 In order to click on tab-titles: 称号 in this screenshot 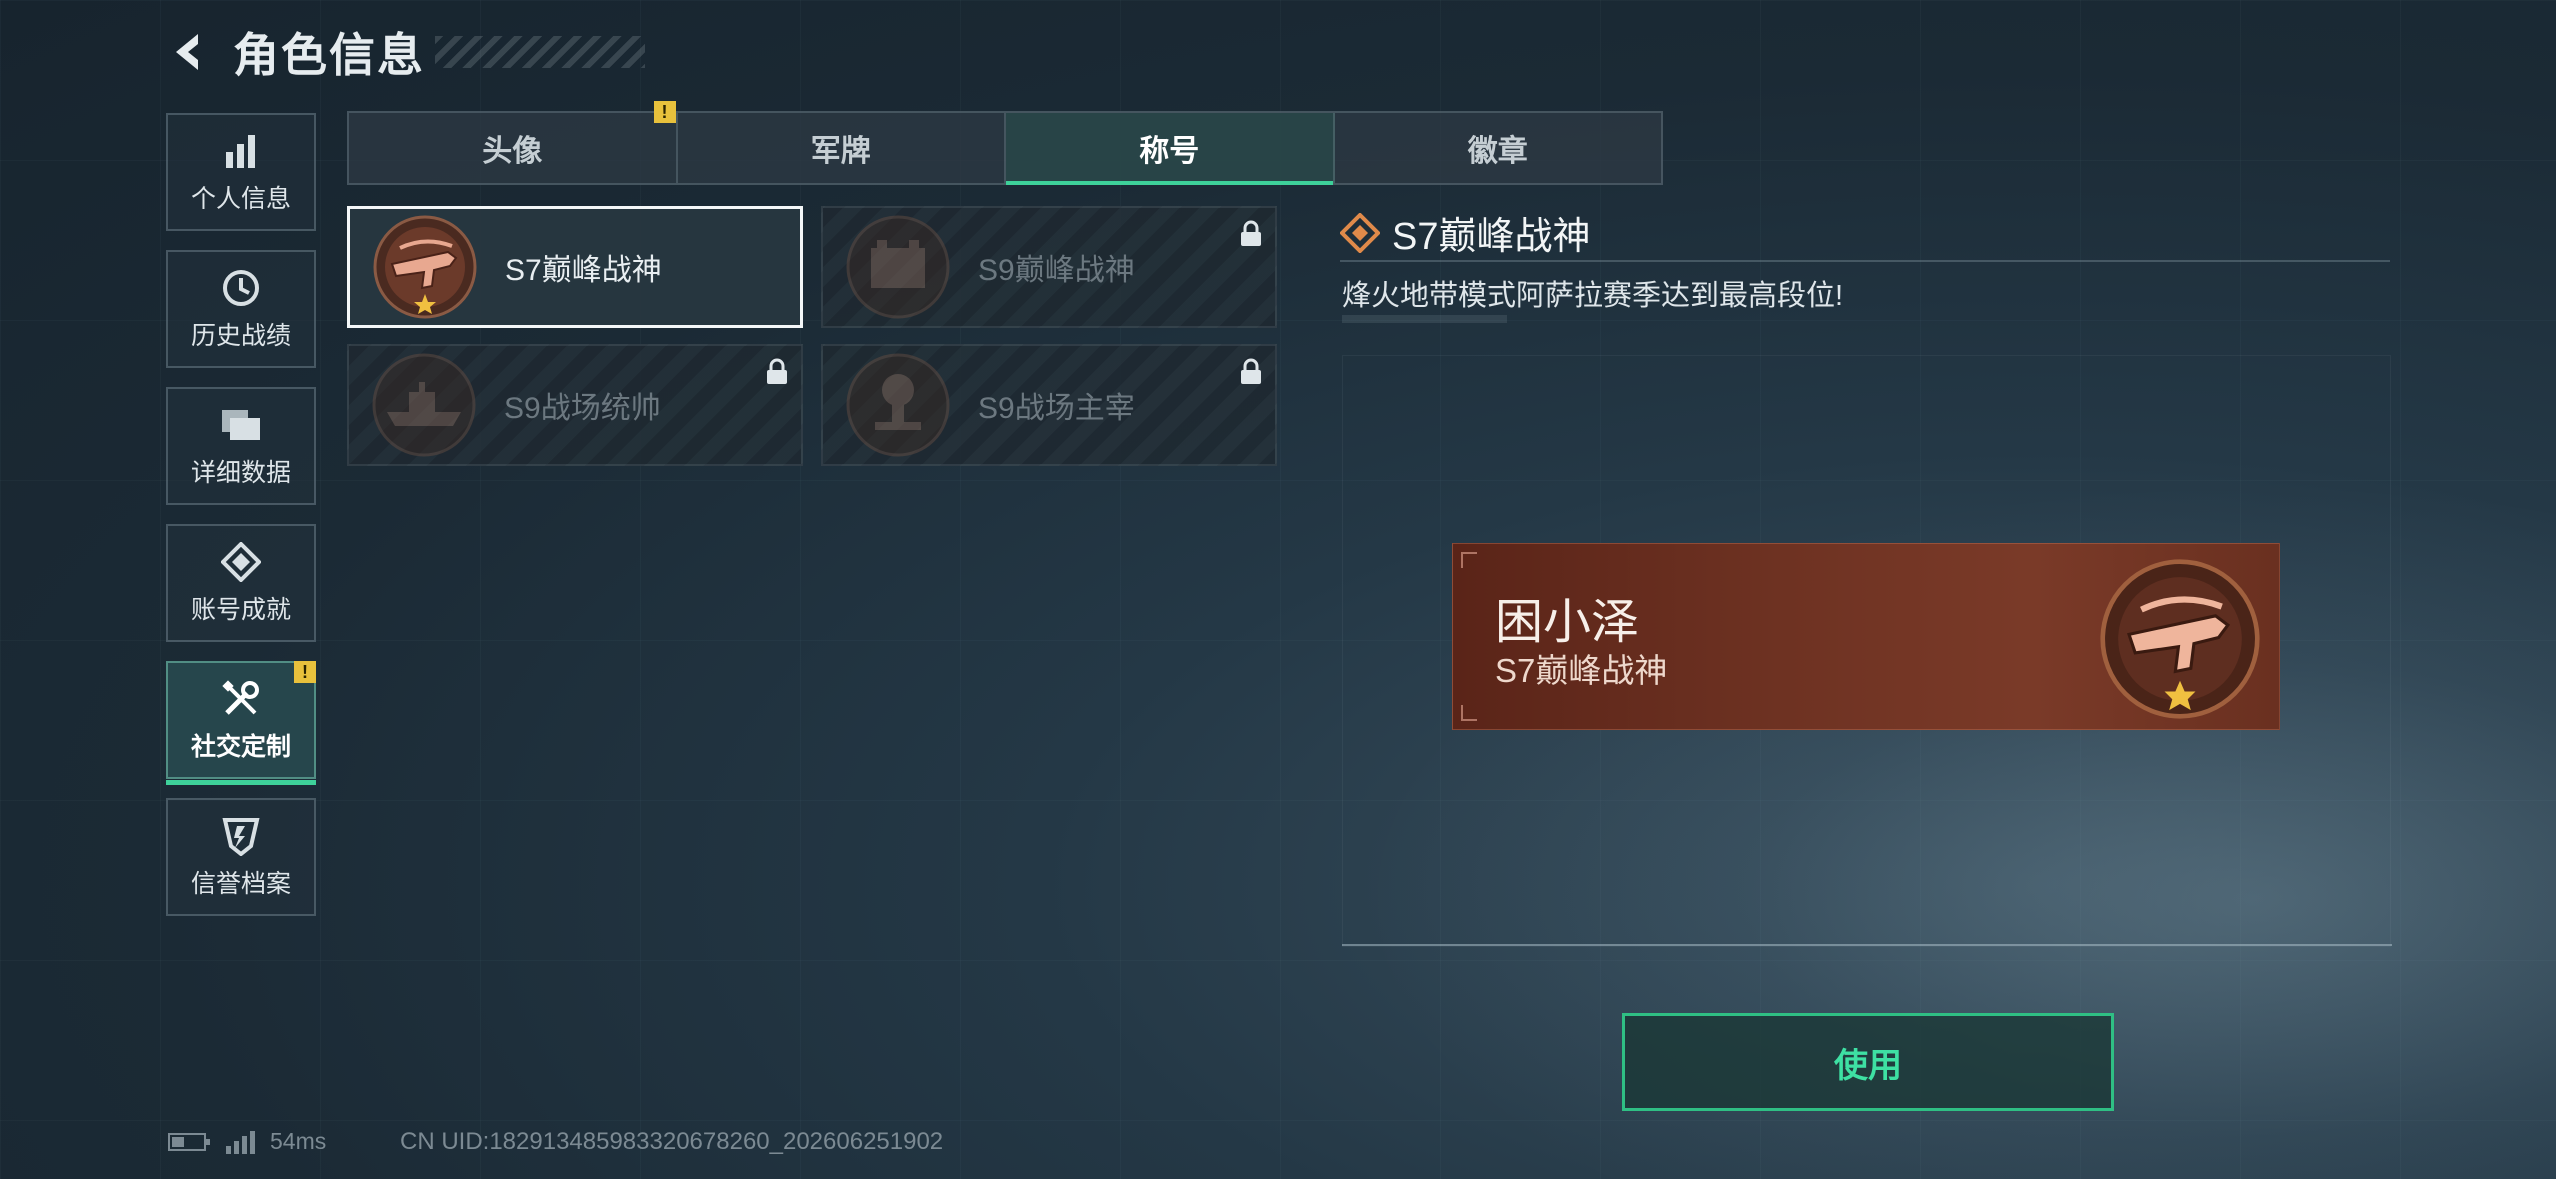, I will do `click(1170, 149)`.